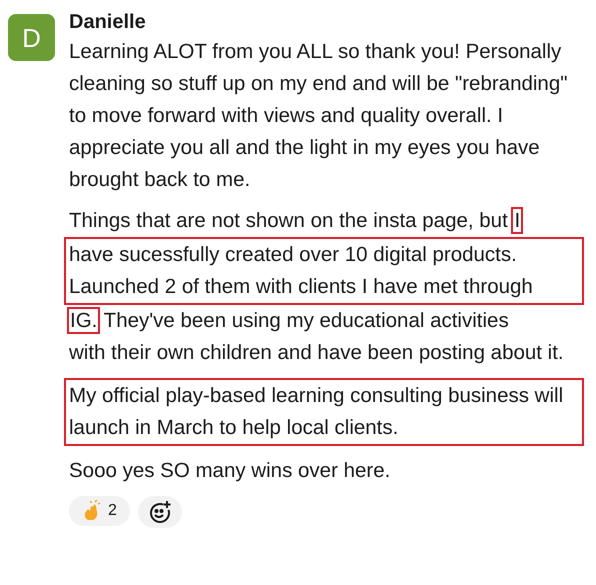 The image size is (596, 585). I want to click on message-text: with their own children and have been posting about it., so click(317, 353).